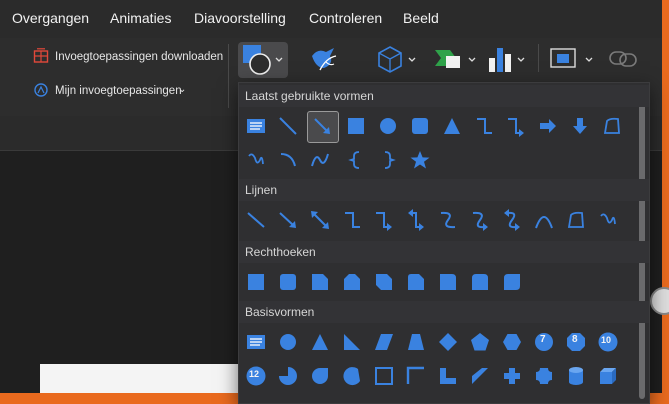  I want to click on decagon-label: 10, so click(606, 340).